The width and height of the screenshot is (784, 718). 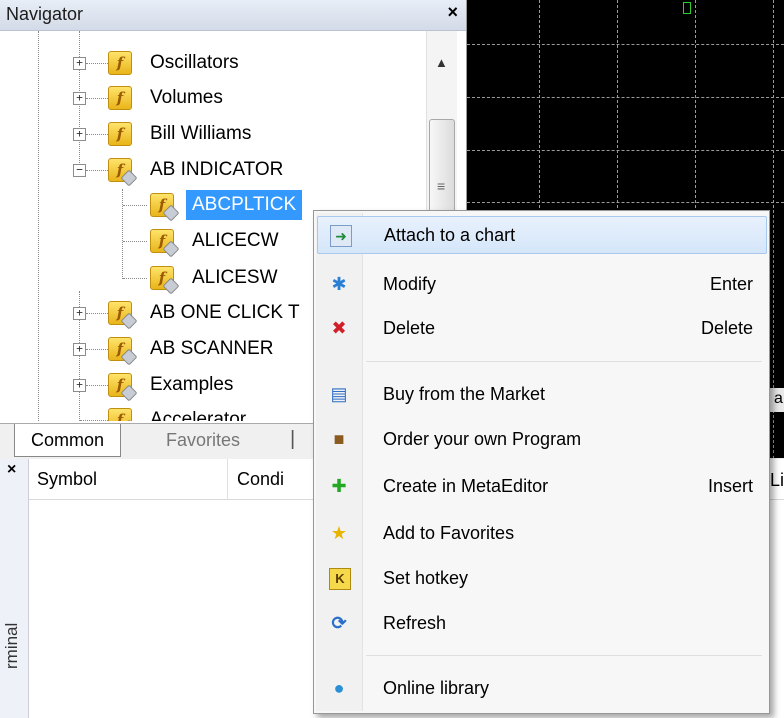 I want to click on briefcase-icon: ■, so click(x=339, y=439).